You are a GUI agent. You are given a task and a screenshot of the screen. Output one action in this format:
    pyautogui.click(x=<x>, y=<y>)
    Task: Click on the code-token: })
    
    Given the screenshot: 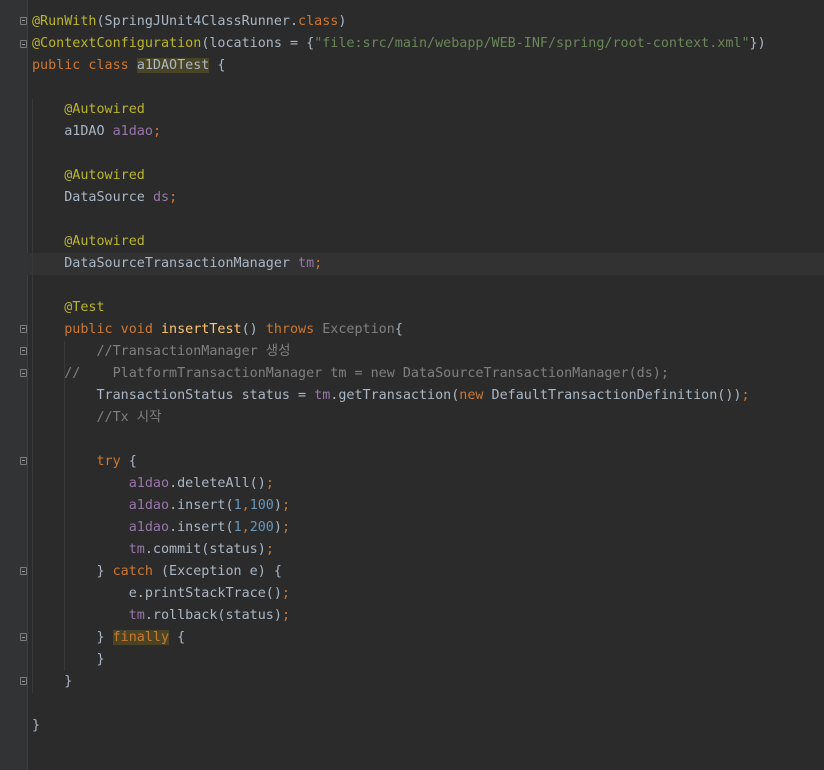 What is the action you would take?
    pyautogui.click(x=757, y=43)
    